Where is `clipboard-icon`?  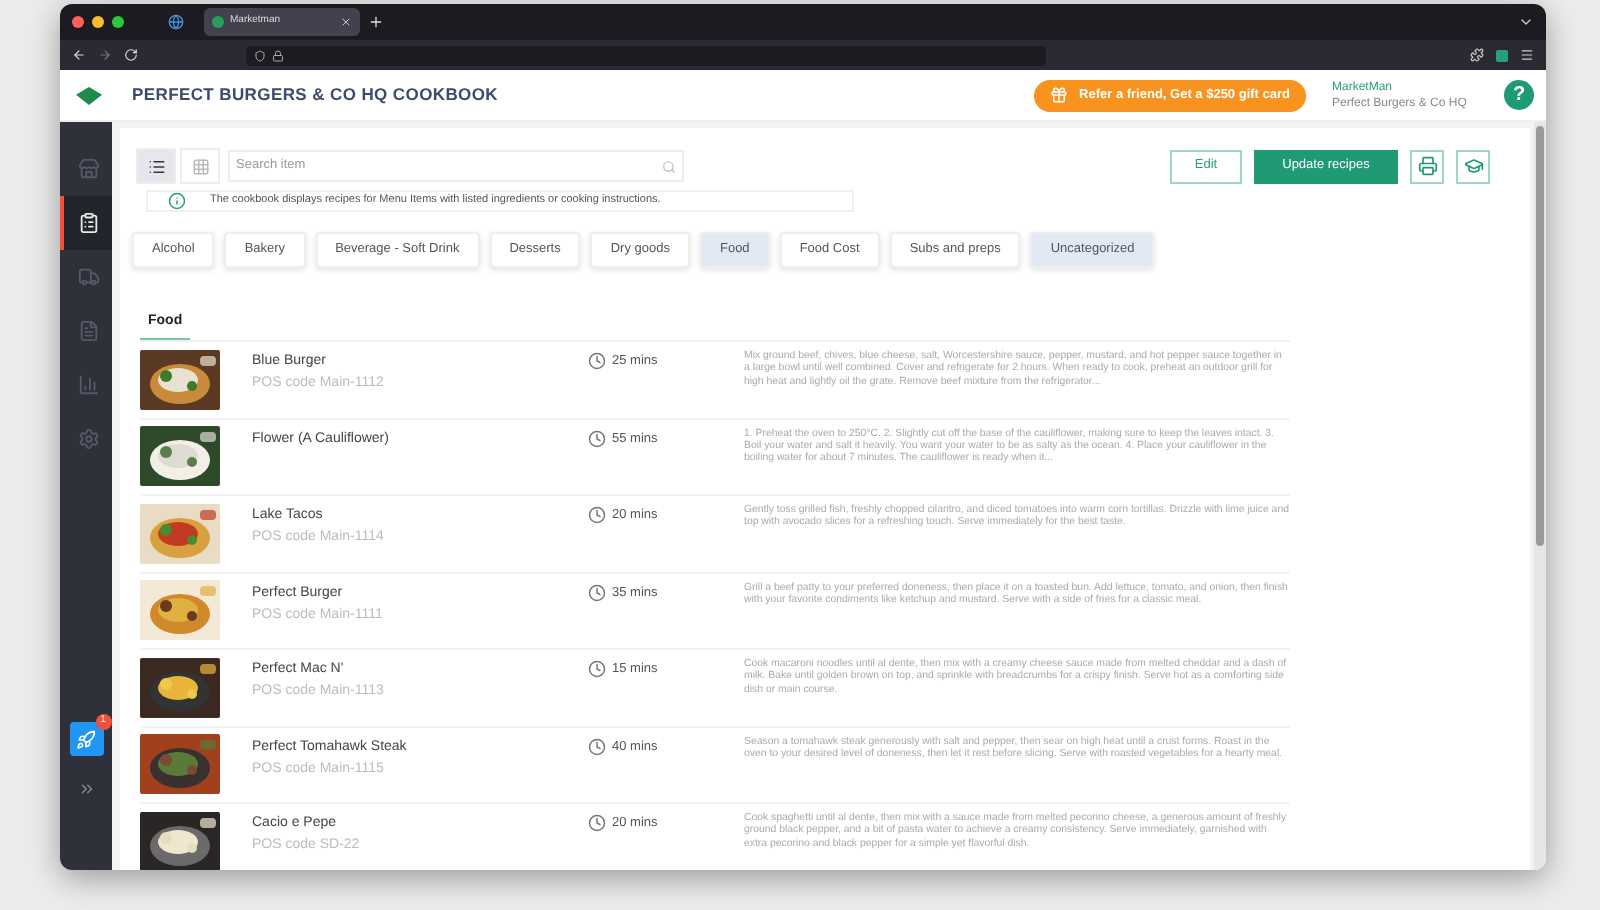
clipboard-icon is located at coordinates (88, 223).